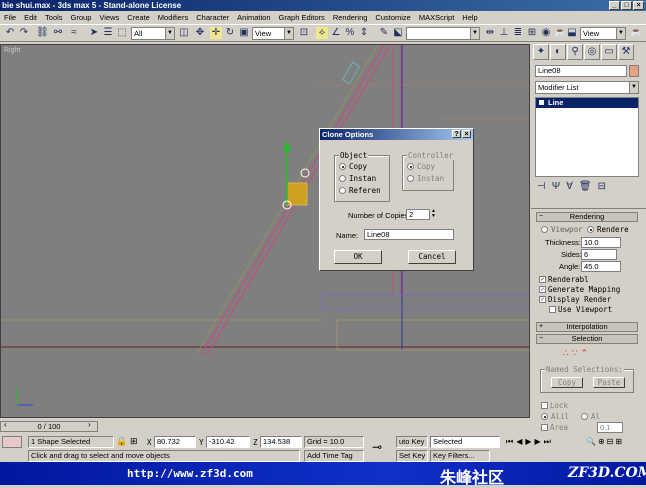 Image resolution: width=646 pixels, height=488 pixels. I want to click on maxscript-listener-mini, so click(12, 442).